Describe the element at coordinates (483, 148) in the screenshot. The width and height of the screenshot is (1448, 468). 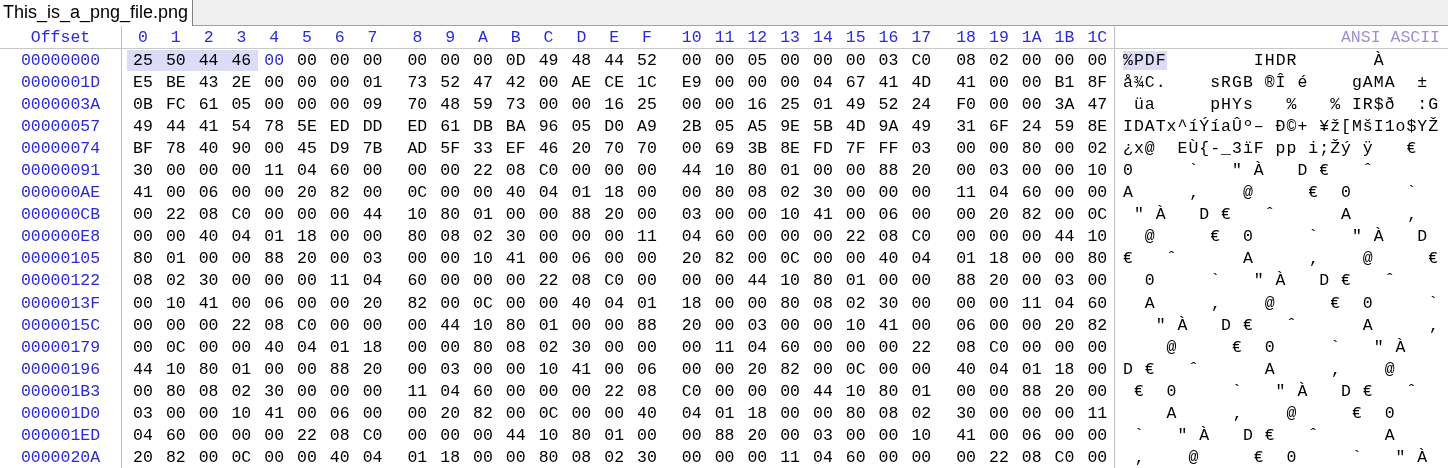
I see `hex-byte: 33` at that location.